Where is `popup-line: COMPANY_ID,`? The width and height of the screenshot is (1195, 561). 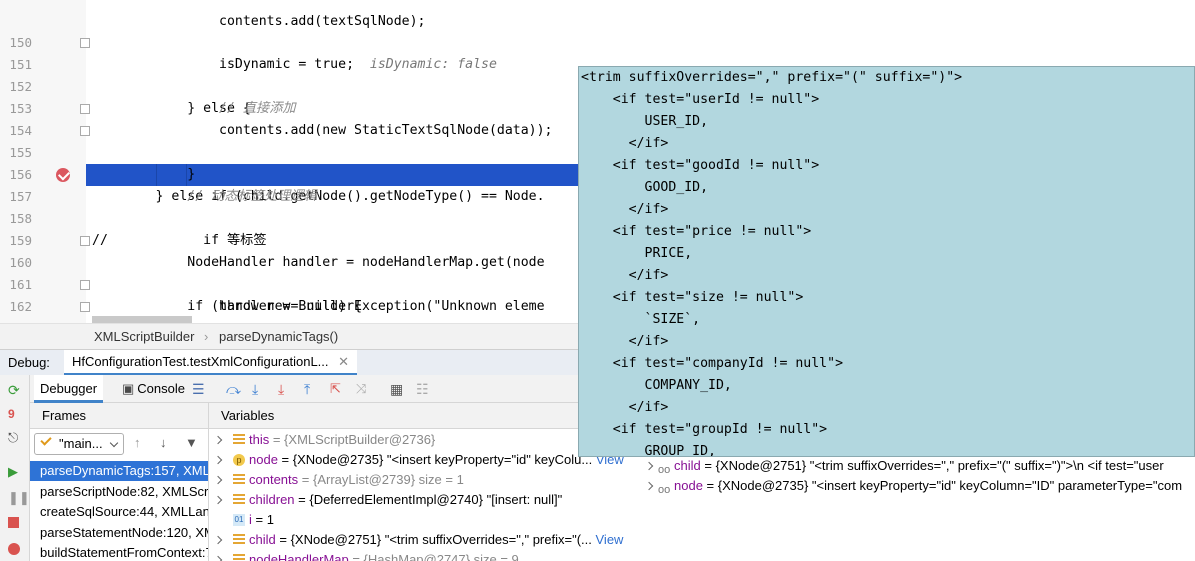
popup-line: COMPANY_ID, is located at coordinates (656, 385).